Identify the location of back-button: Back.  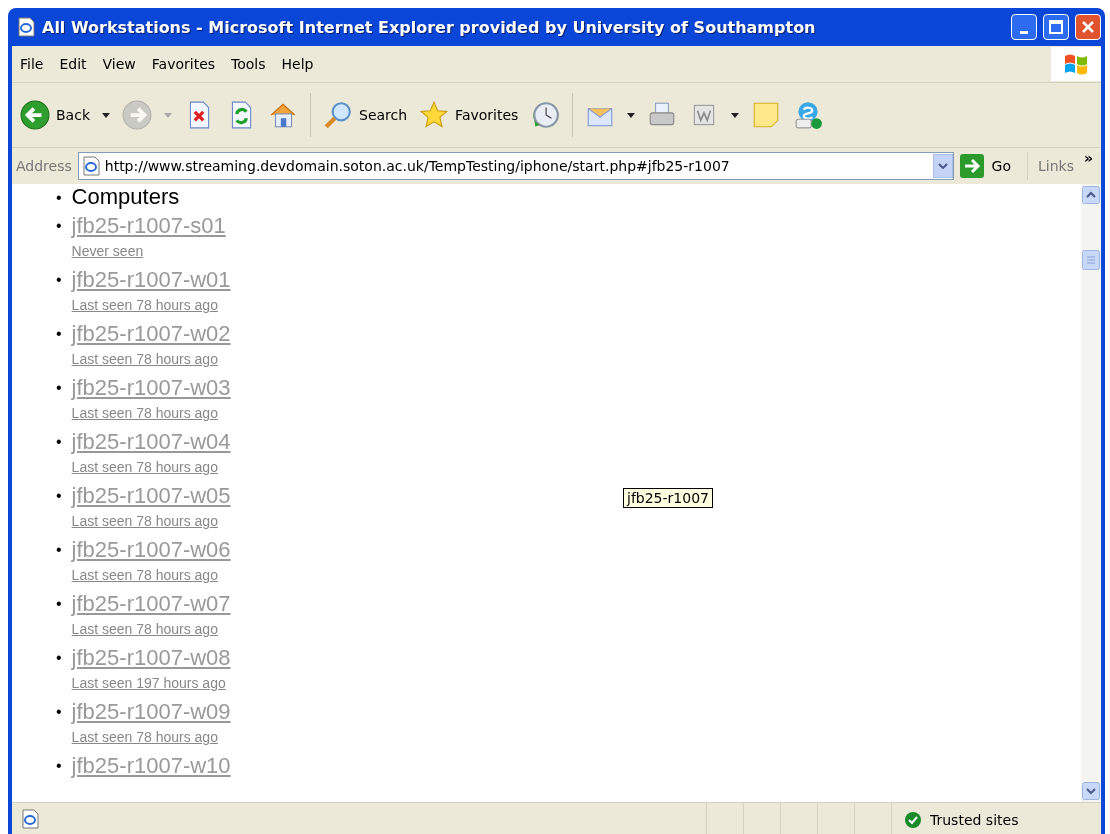
(55, 115).